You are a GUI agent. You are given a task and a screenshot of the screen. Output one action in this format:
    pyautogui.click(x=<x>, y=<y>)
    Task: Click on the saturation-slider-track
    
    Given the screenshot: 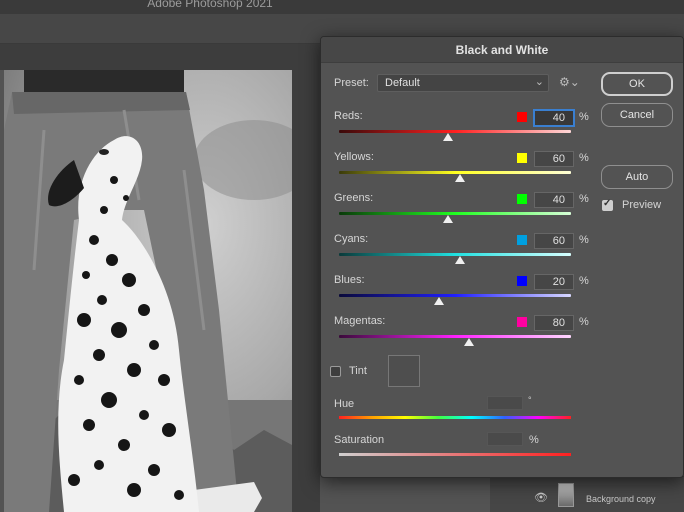 What is the action you would take?
    pyautogui.click(x=455, y=454)
    